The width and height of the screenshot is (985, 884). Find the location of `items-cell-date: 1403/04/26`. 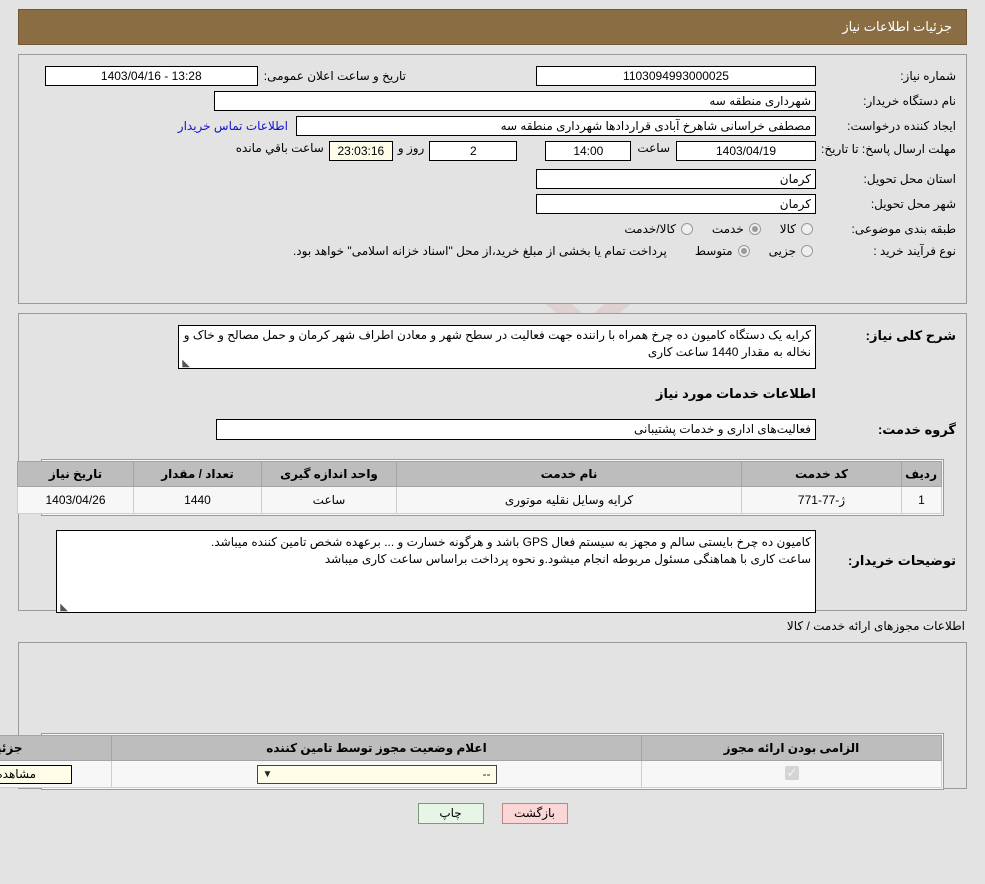

items-cell-date: 1403/04/26 is located at coordinates (75, 500).